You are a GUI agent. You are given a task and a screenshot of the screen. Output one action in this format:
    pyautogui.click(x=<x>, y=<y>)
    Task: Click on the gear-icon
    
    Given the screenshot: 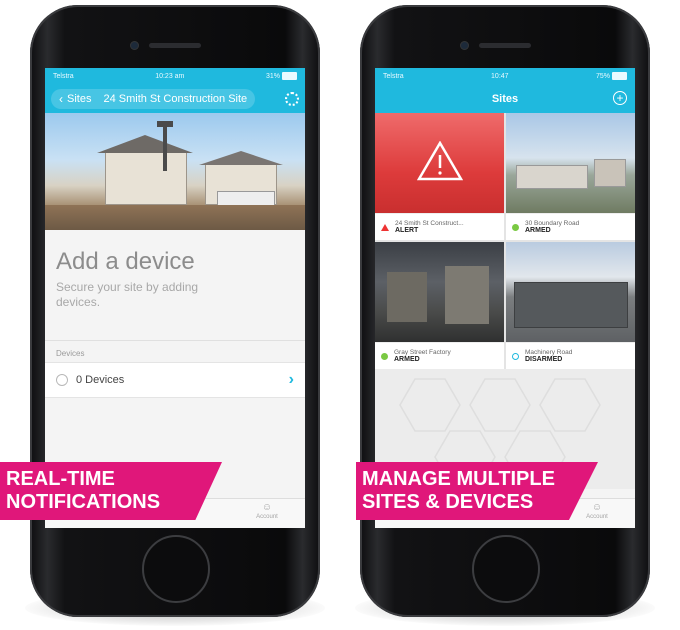 What is the action you would take?
    pyautogui.click(x=292, y=98)
    